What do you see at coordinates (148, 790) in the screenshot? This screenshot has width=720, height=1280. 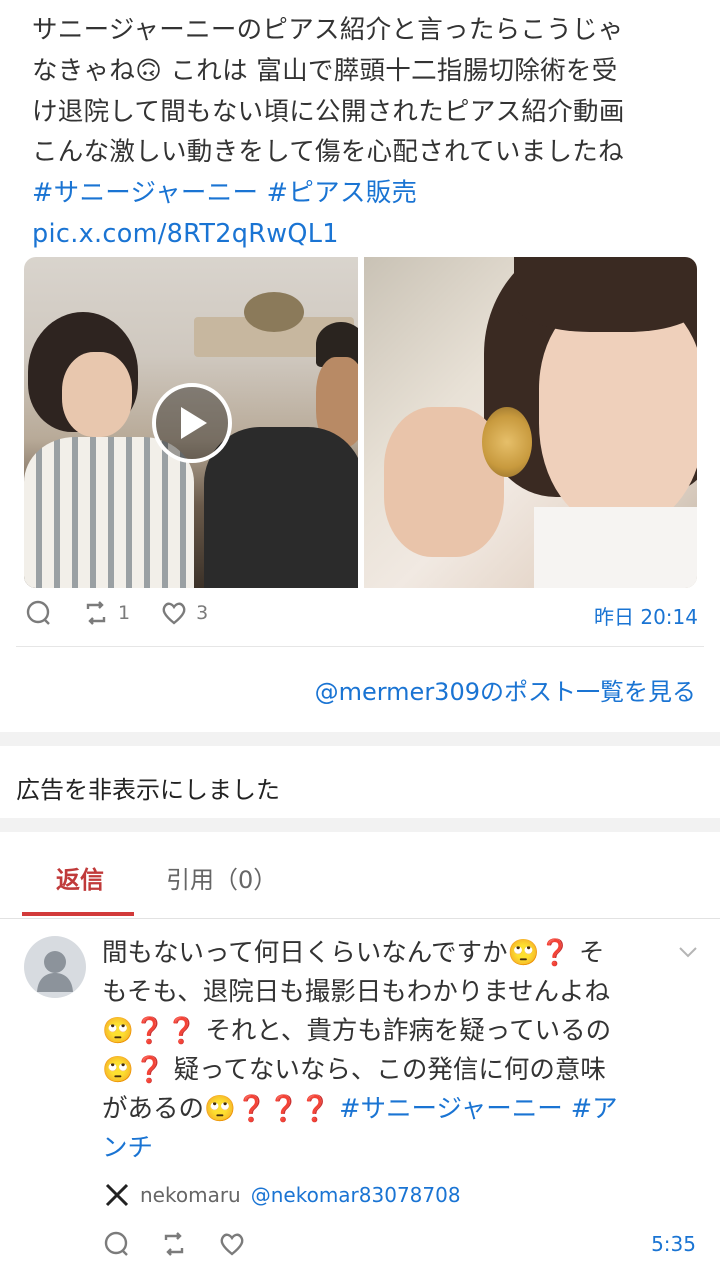 I see `ad-hidden-notice: 広告を非表示にしました` at bounding box center [148, 790].